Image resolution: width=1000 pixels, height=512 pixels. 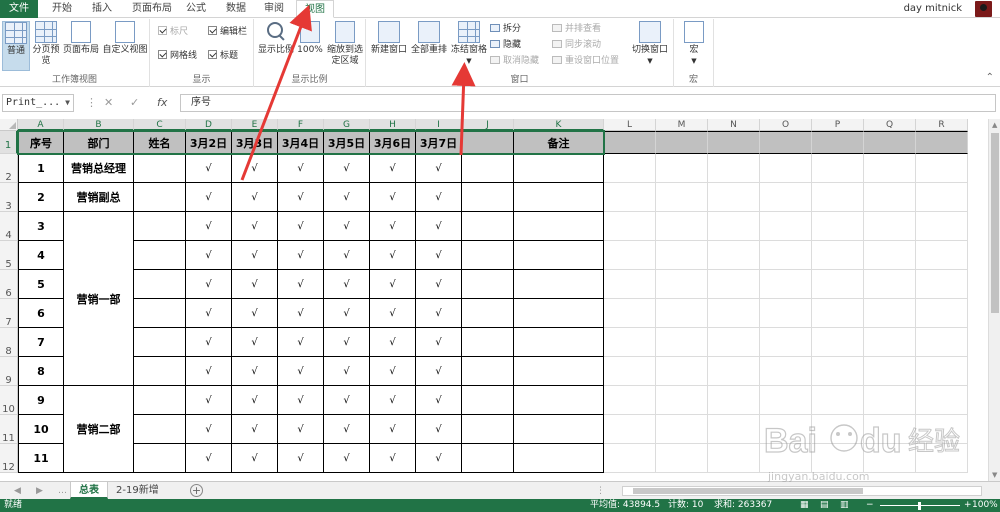 I want to click on serial-cell: 1, so click(x=41, y=168).